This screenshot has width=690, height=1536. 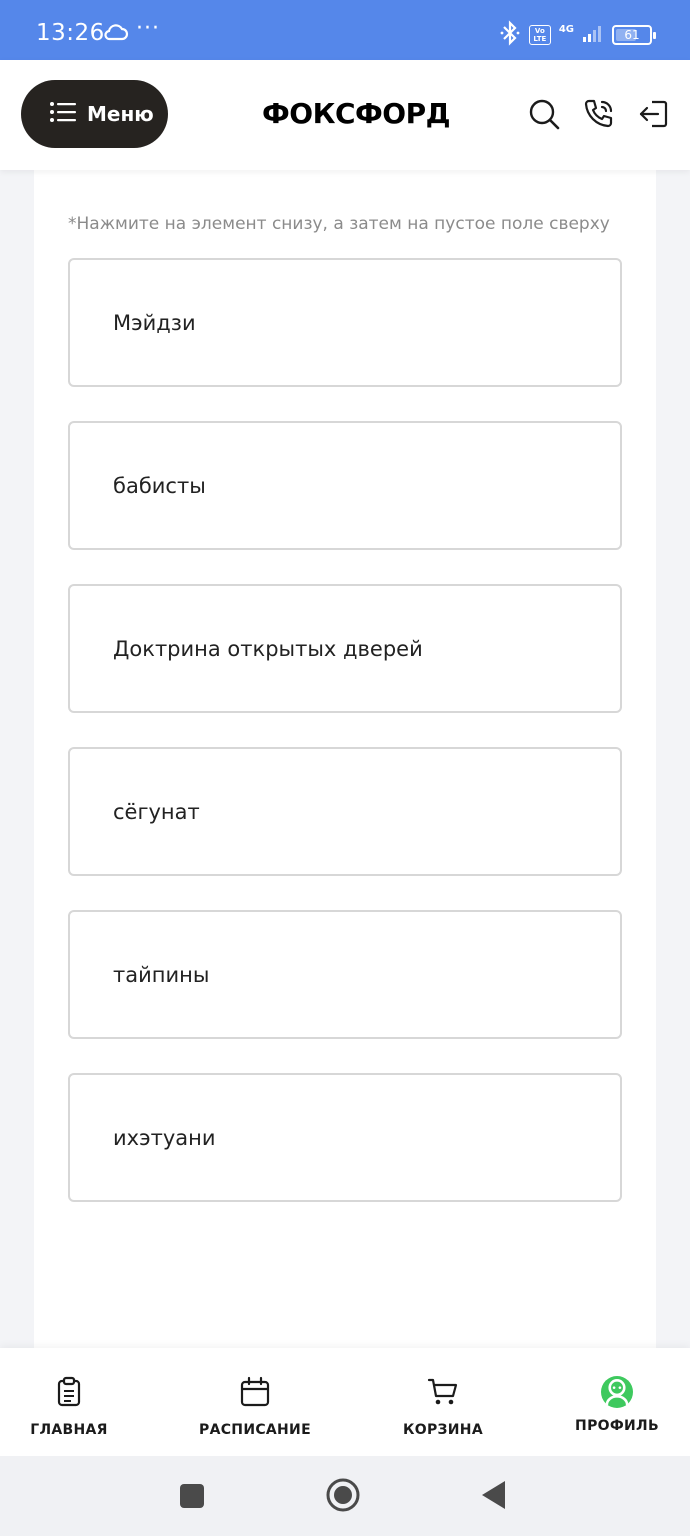 I want to click on menu-label: Меню, so click(x=120, y=114).